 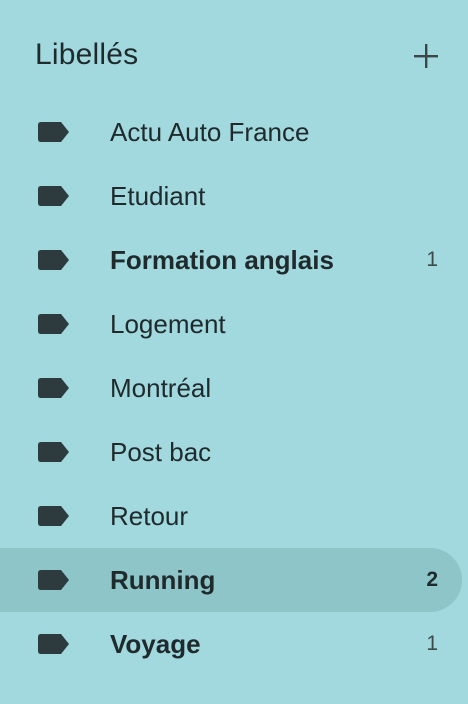 What do you see at coordinates (158, 196) in the screenshot?
I see `label-name: Etudiant` at bounding box center [158, 196].